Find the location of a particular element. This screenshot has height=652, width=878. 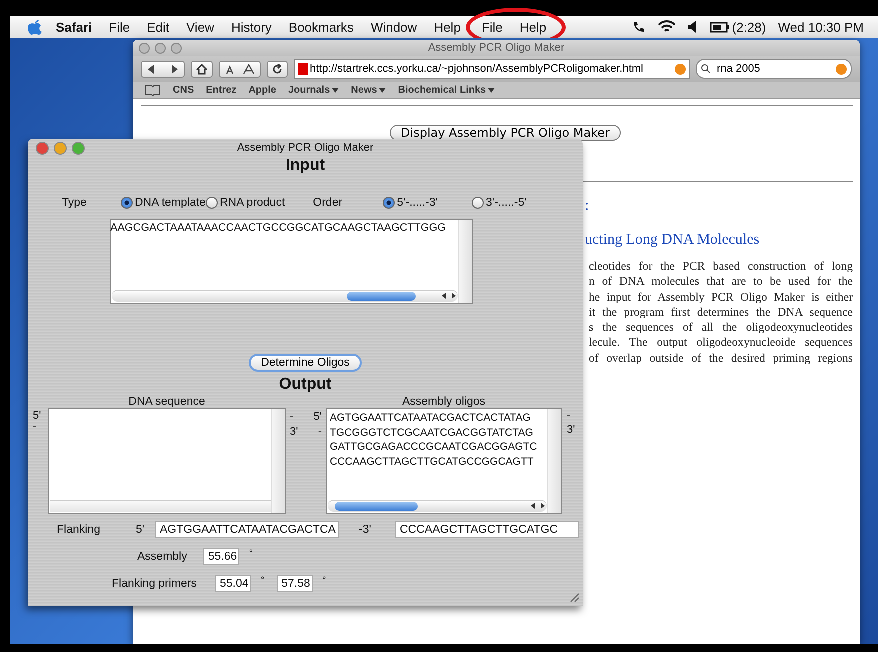

battery-time: (2:28) is located at coordinates (749, 27).